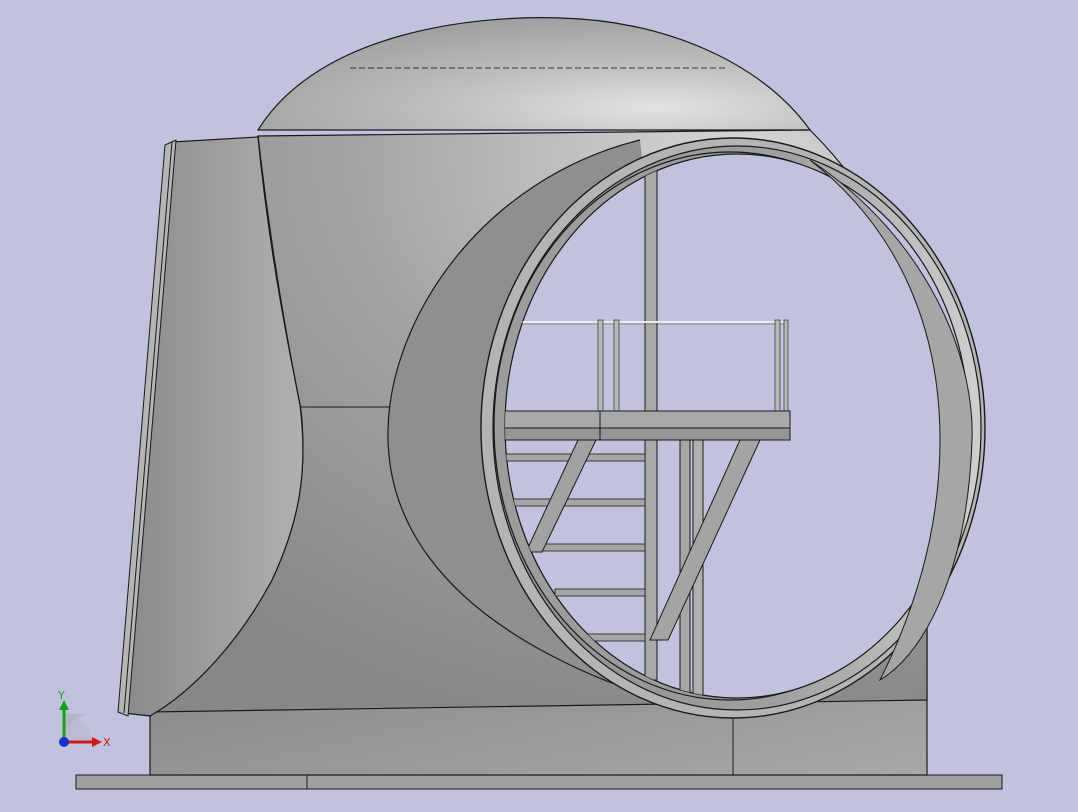 This screenshot has width=1078, height=812. I want to click on z-axis-dot, so click(64, 742).